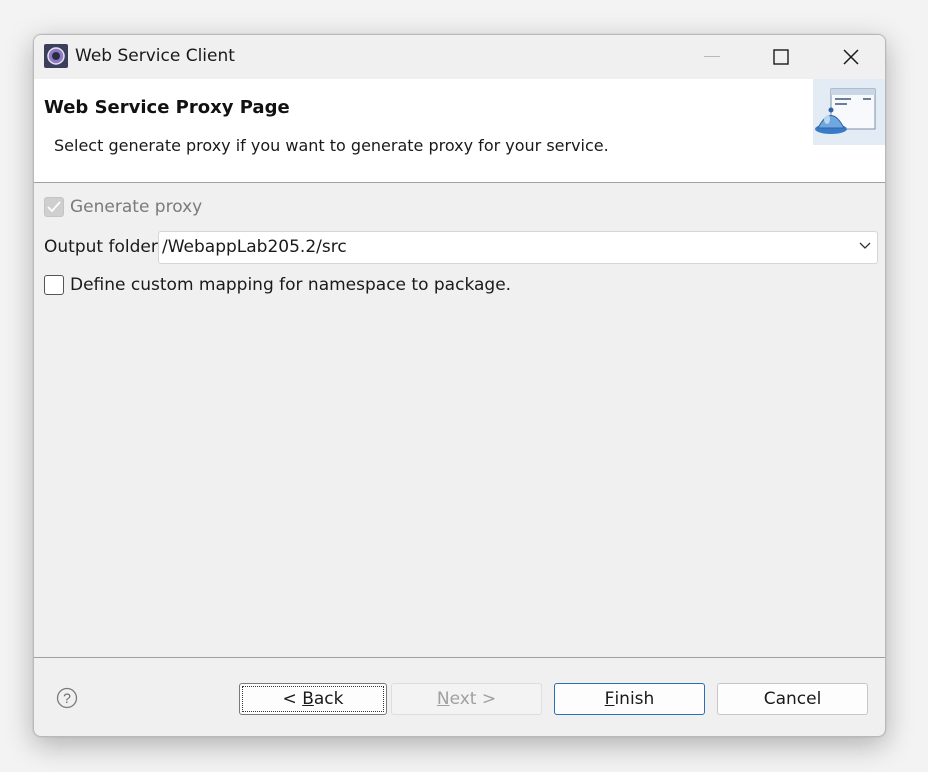  I want to click on window-title: Web Service Client, so click(155, 56).